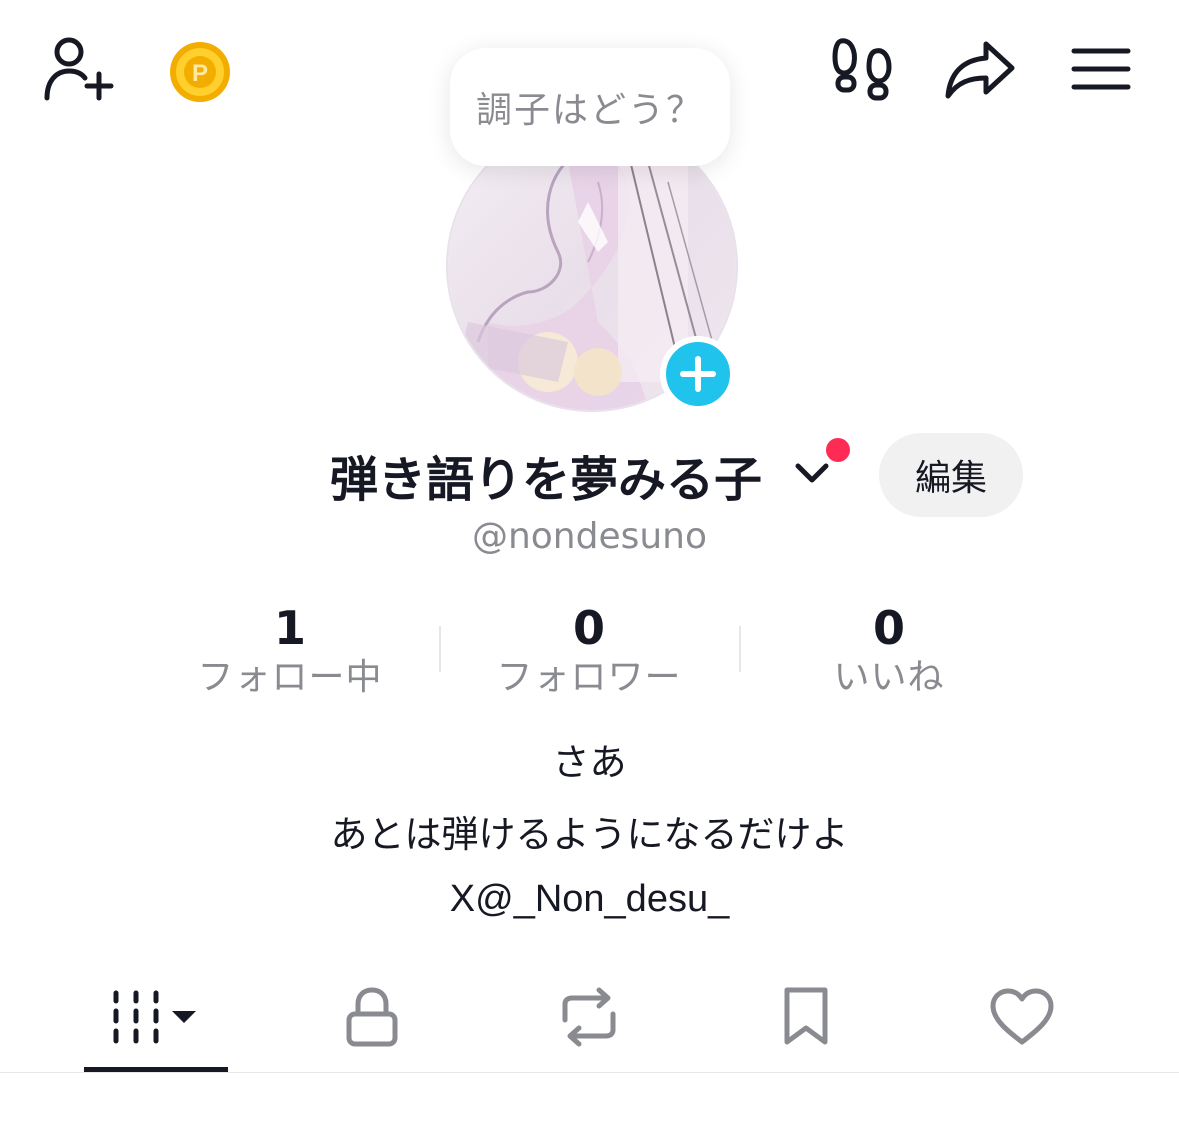  I want to click on stat-followers: 0 フォロワー, so click(589, 650).